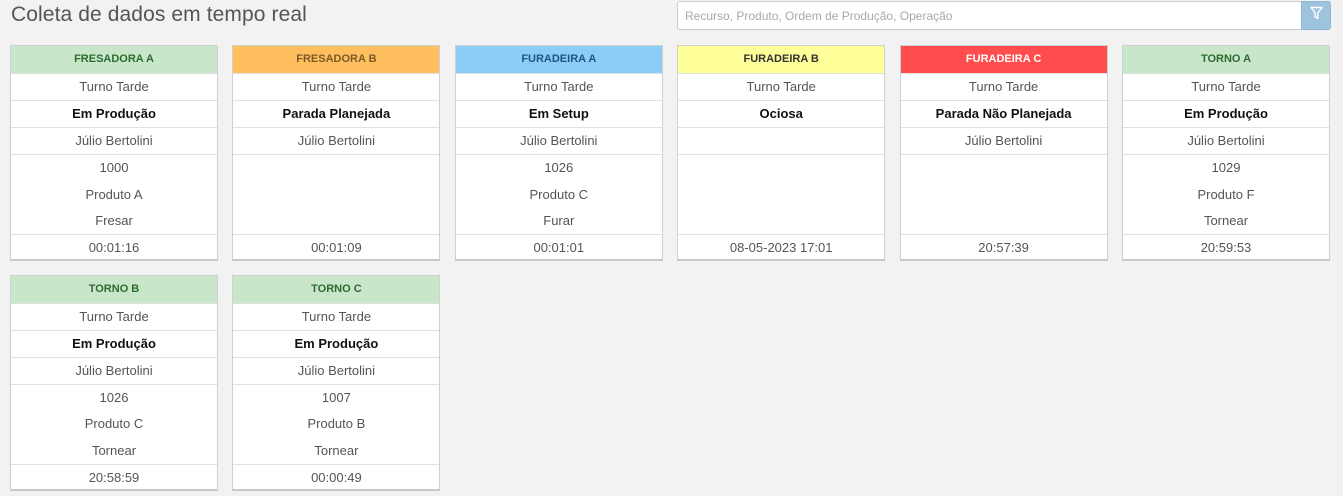 Image resolution: width=1343 pixels, height=496 pixels. What do you see at coordinates (336, 289) in the screenshot?
I see `card-header: TORNO C` at bounding box center [336, 289].